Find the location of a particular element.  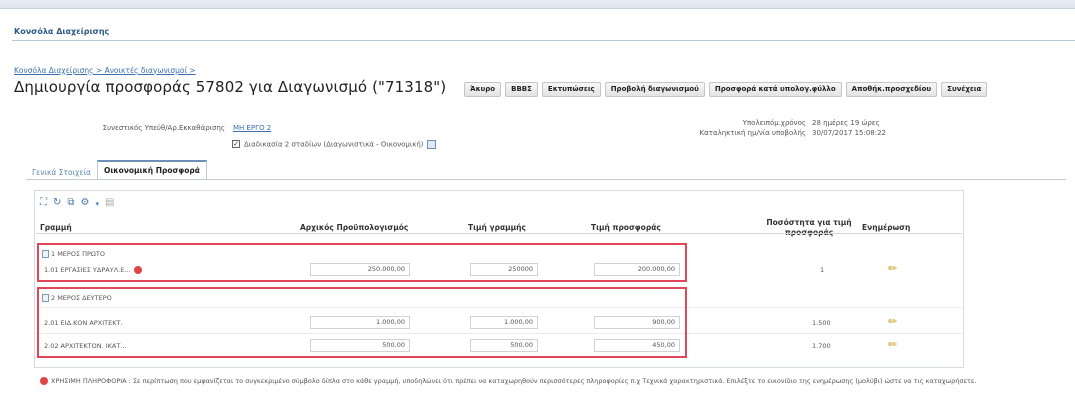

deadline-value: 30/07/2017 15:08:22 is located at coordinates (849, 133).